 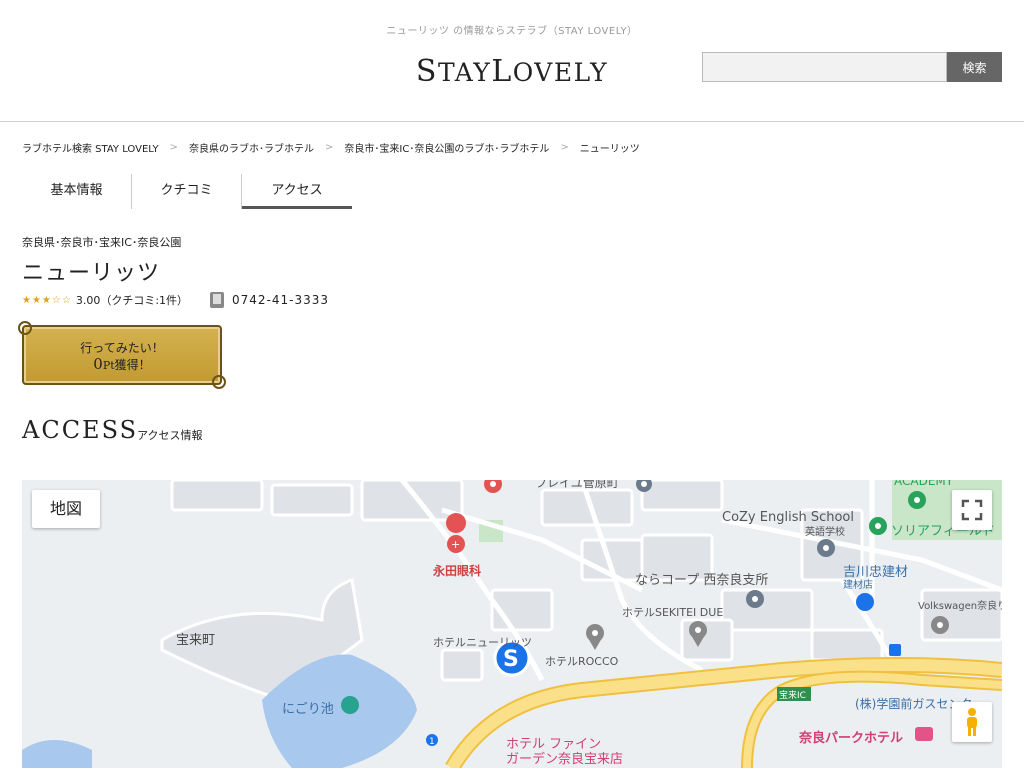 I want to click on map-label-narapark: 奈良パークホテル, so click(x=851, y=738).